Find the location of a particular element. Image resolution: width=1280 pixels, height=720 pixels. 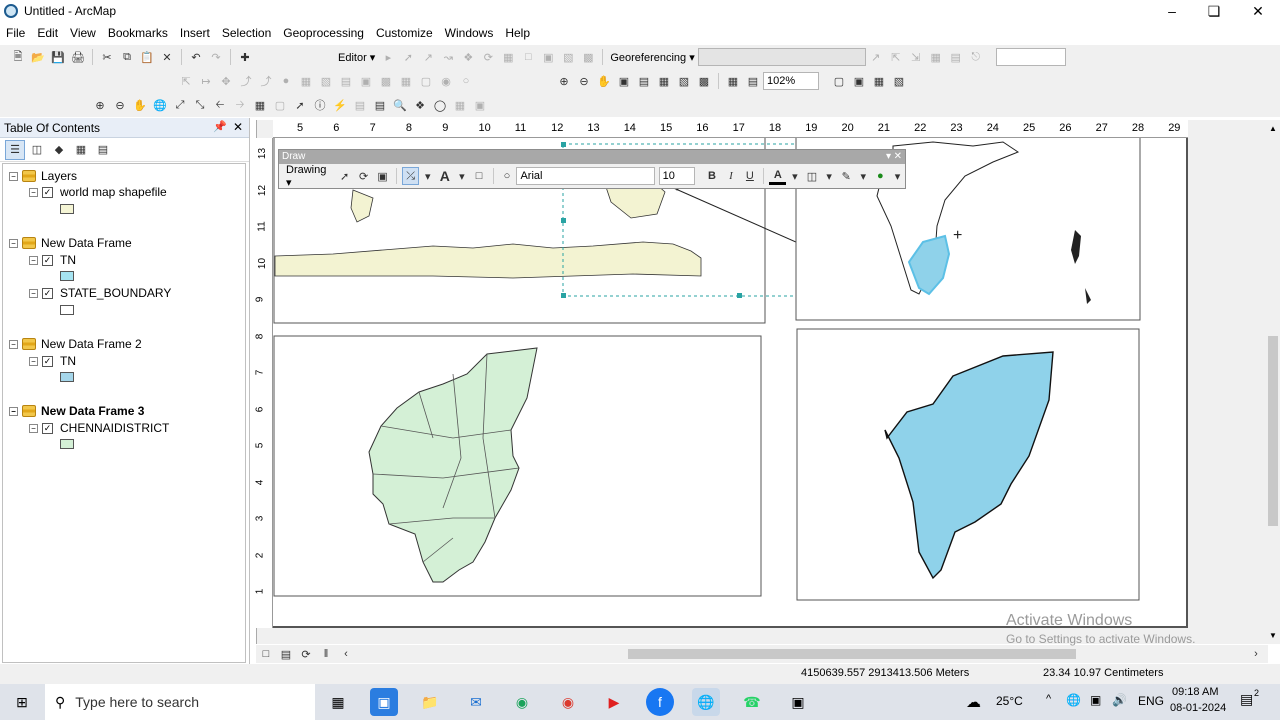

fill-color-icon: ◫ is located at coordinates (812, 176).